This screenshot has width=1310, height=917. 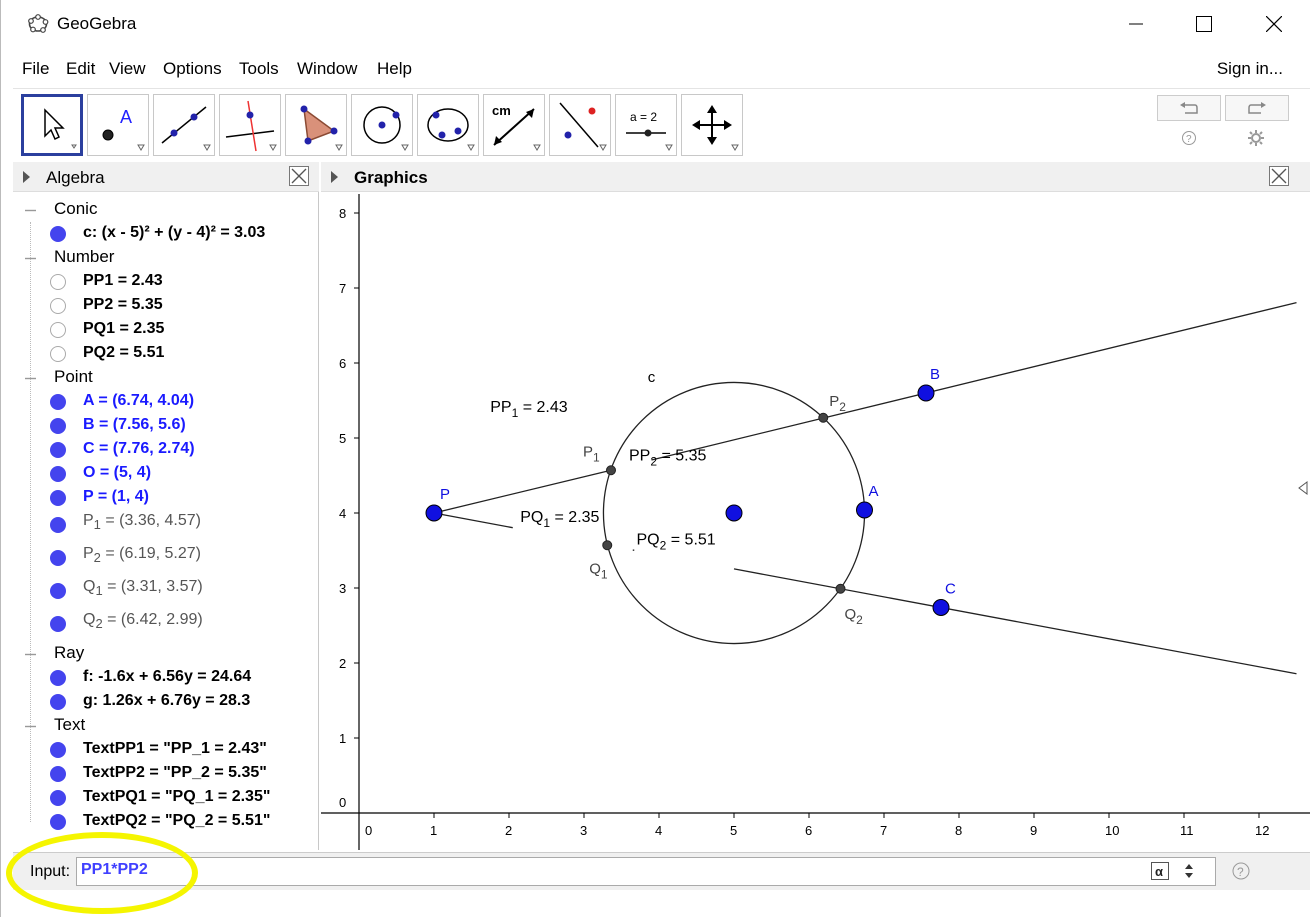 I want to click on tool-move, so click(x=52, y=125).